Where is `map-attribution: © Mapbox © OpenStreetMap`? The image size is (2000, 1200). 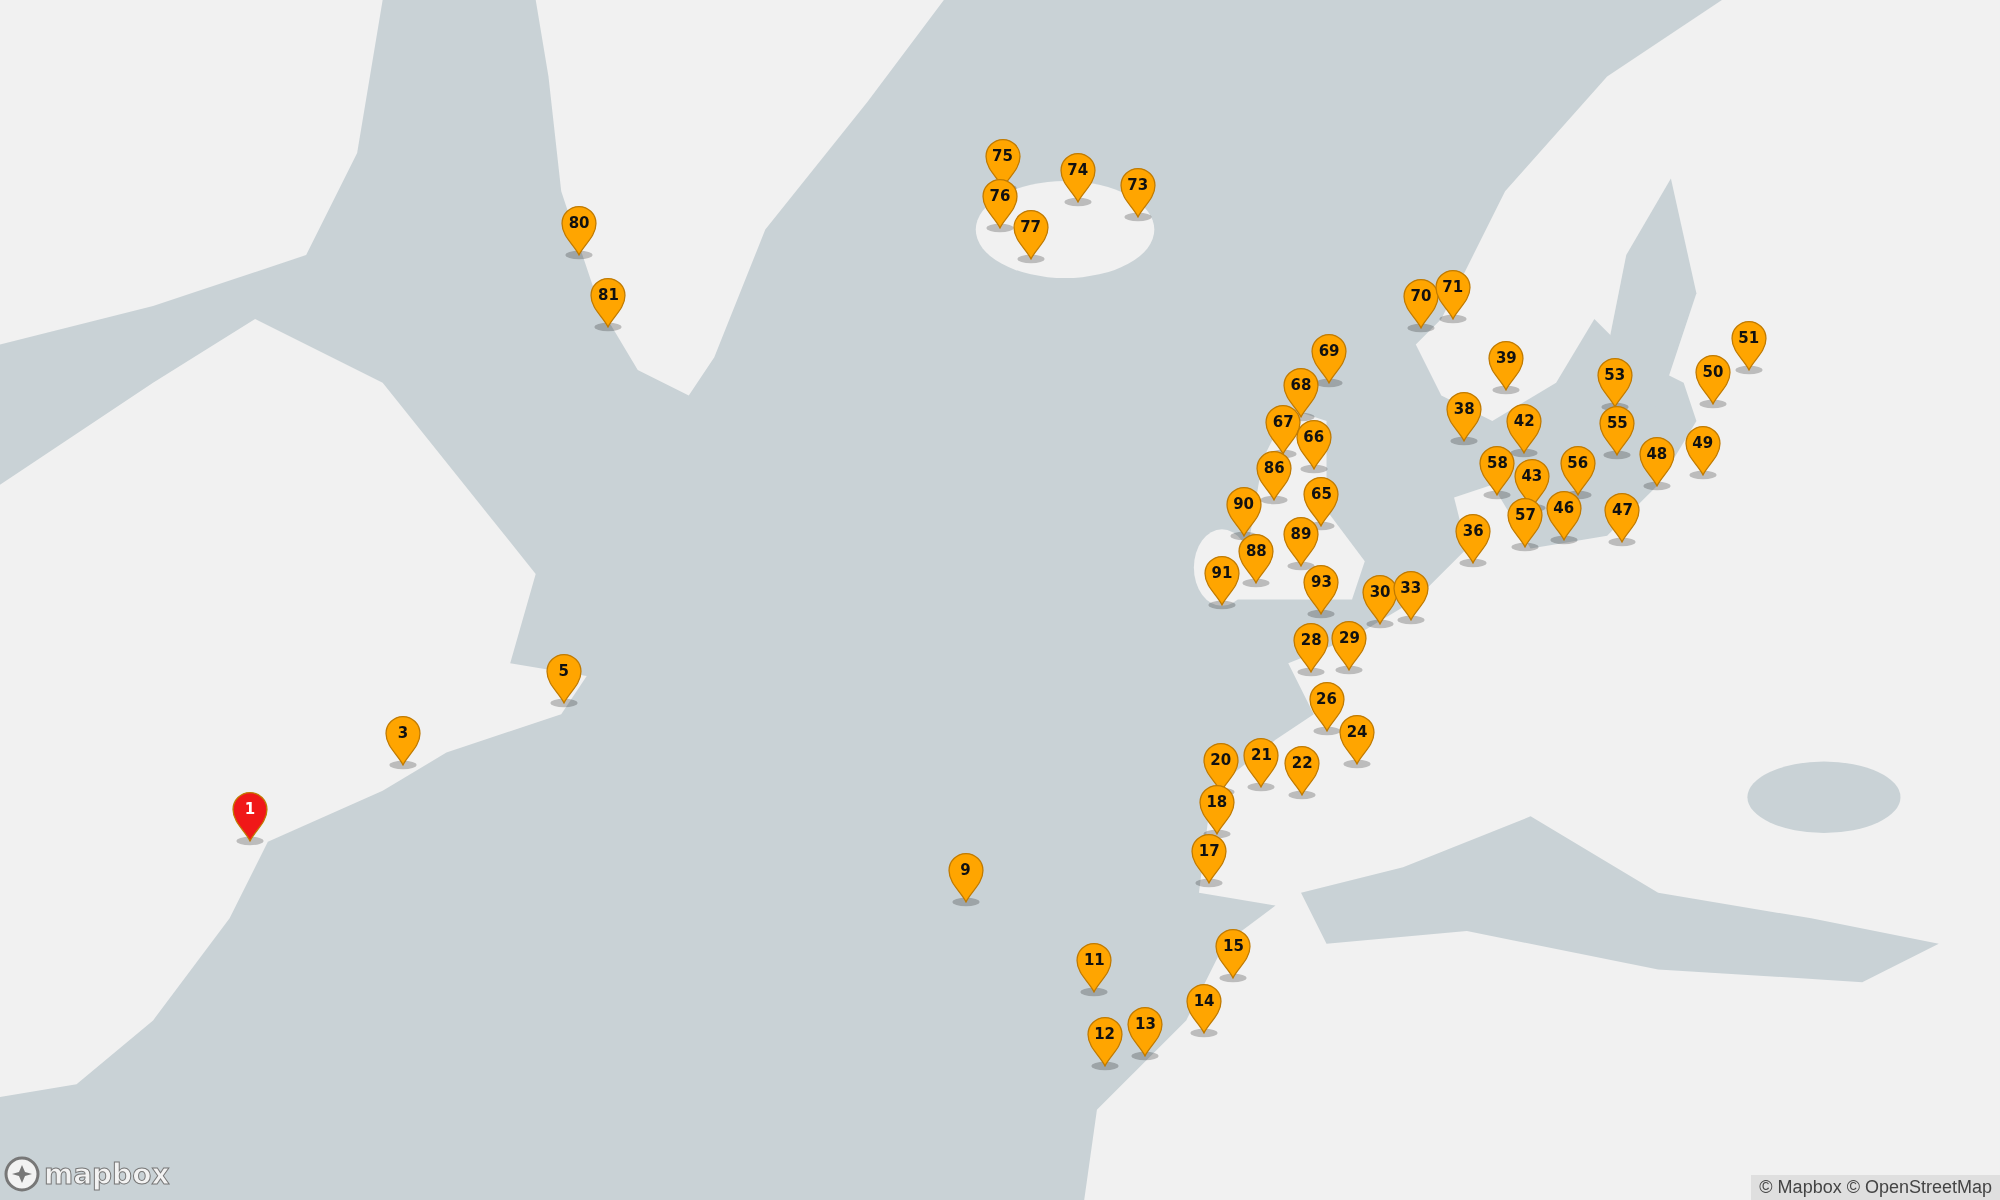 map-attribution: © Mapbox © OpenStreetMap is located at coordinates (1875, 1187).